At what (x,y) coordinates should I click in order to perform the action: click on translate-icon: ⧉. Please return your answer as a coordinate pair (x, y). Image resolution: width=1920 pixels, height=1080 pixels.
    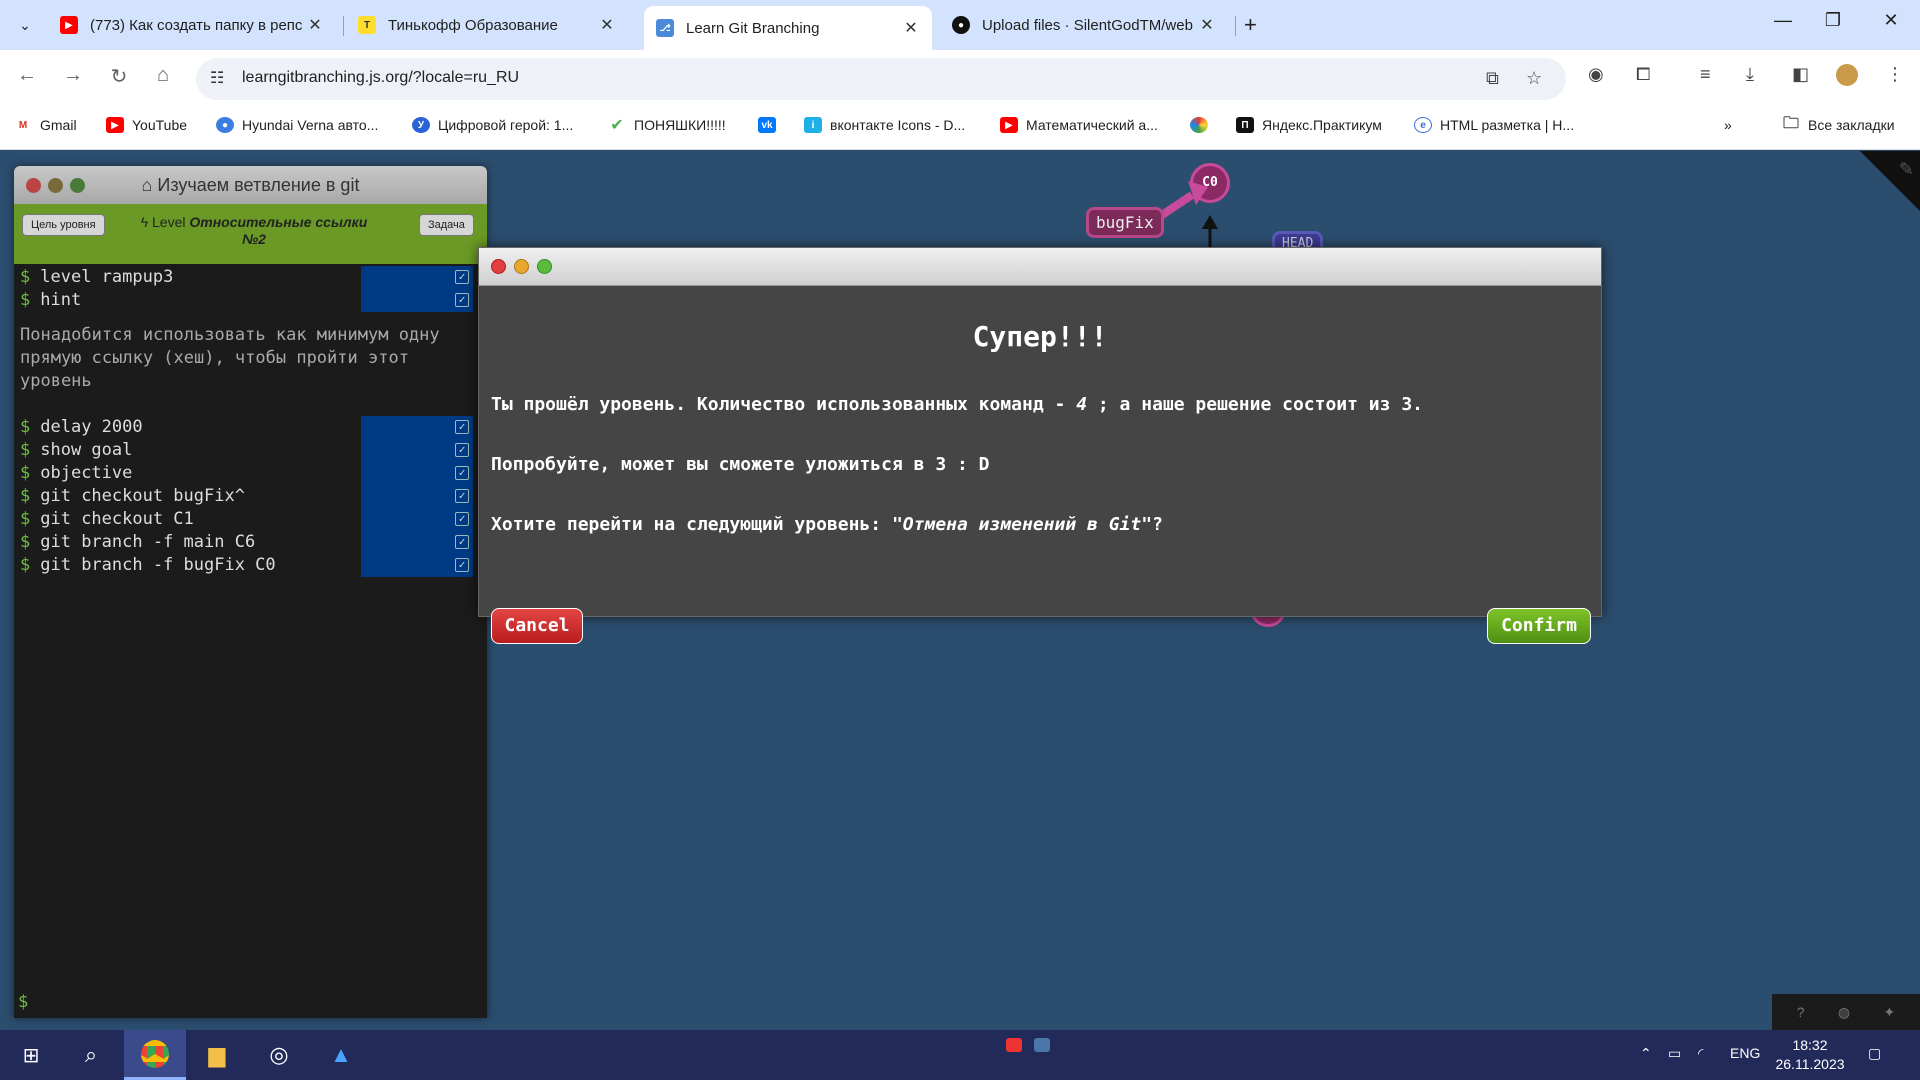
    Looking at the image, I should click on (1492, 78).